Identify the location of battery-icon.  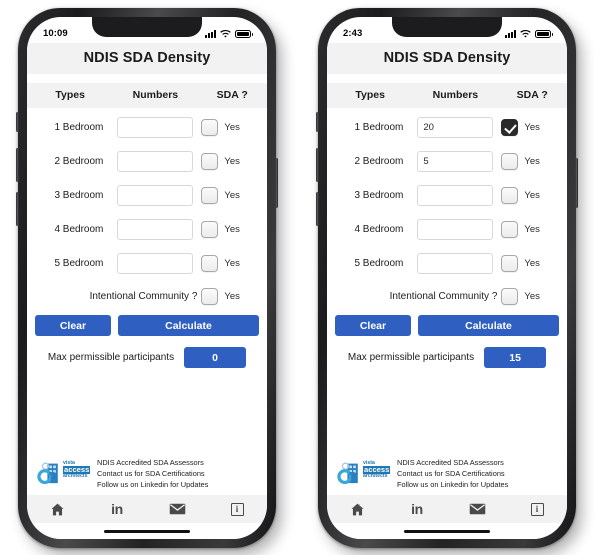
(244, 33).